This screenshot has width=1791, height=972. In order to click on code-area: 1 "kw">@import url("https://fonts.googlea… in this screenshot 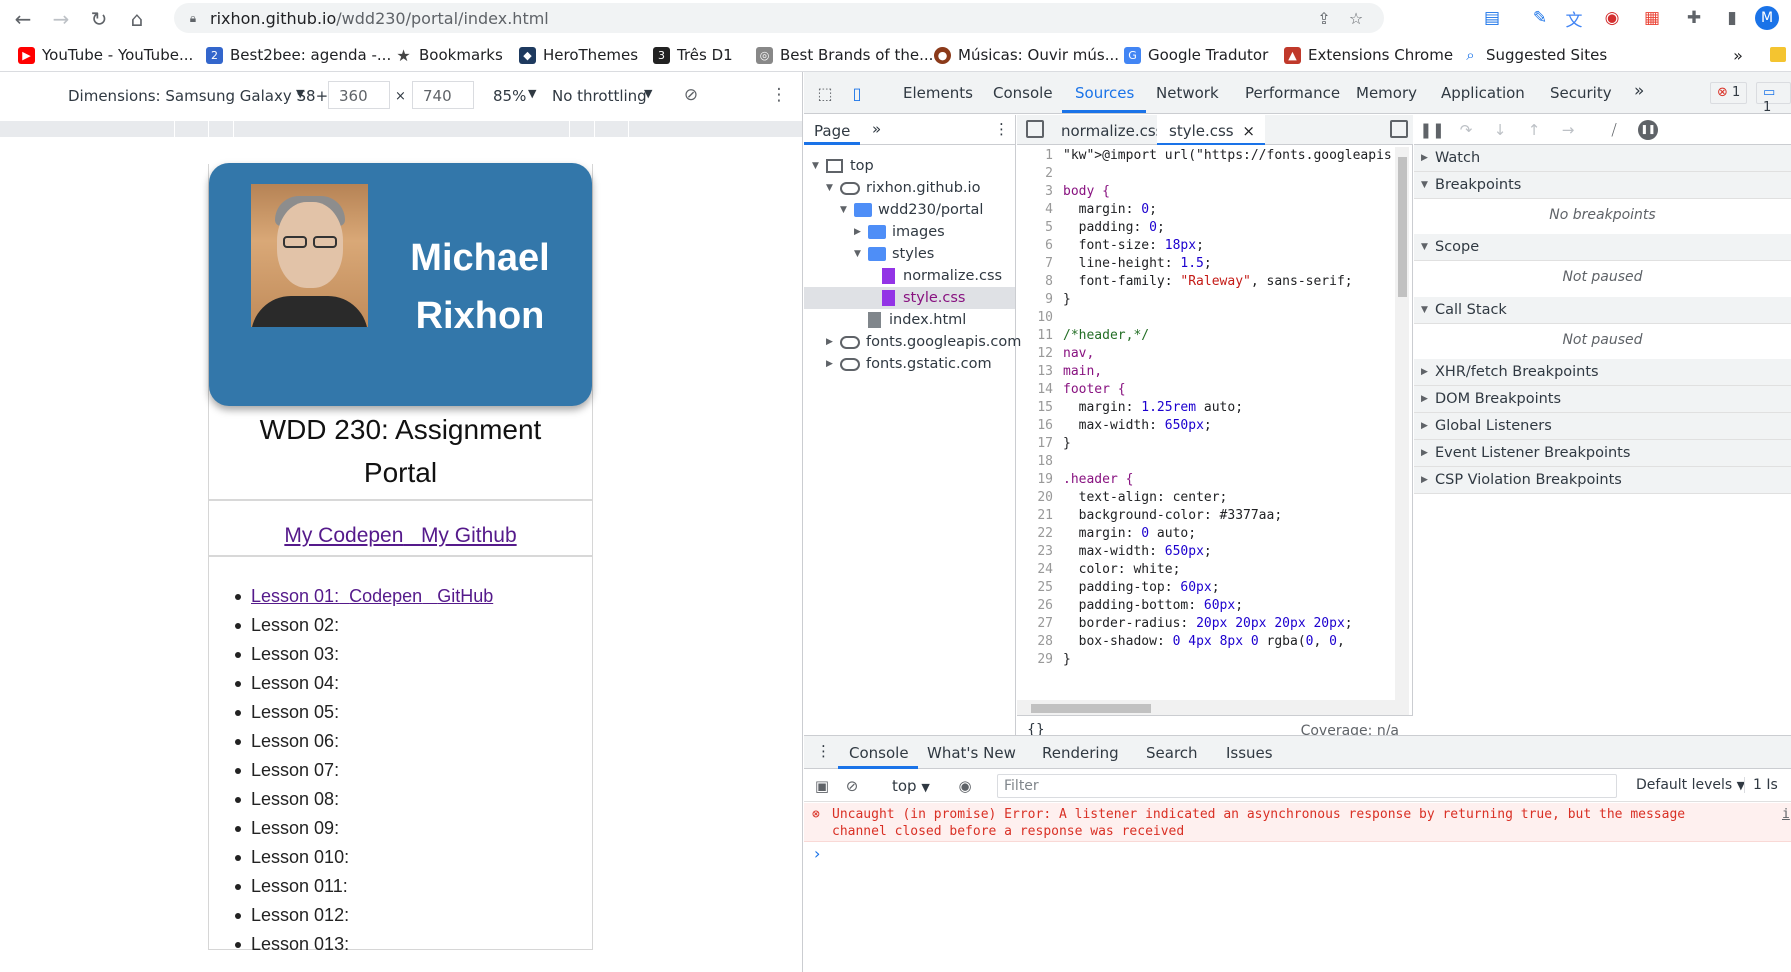, I will do `click(1205, 417)`.